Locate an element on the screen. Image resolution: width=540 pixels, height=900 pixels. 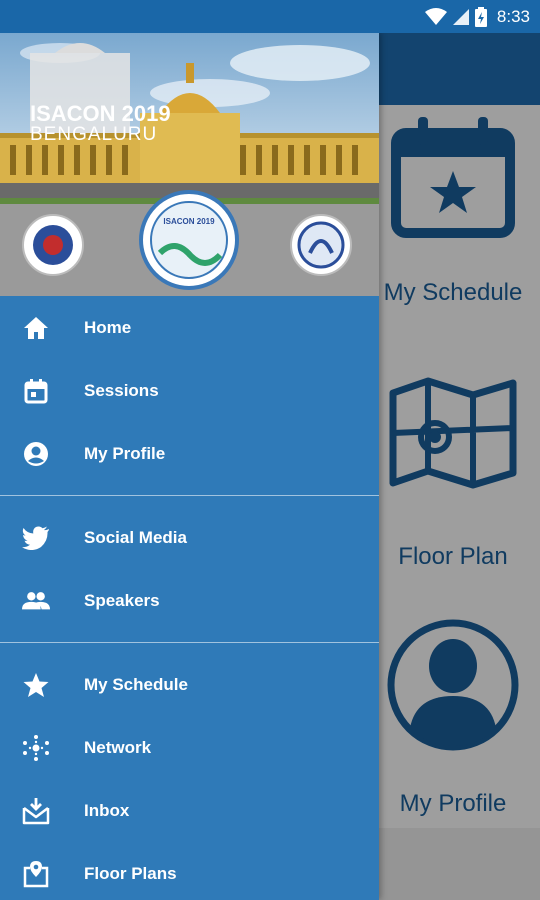
floor-plan-pin-icon is located at coordinates (36, 874).